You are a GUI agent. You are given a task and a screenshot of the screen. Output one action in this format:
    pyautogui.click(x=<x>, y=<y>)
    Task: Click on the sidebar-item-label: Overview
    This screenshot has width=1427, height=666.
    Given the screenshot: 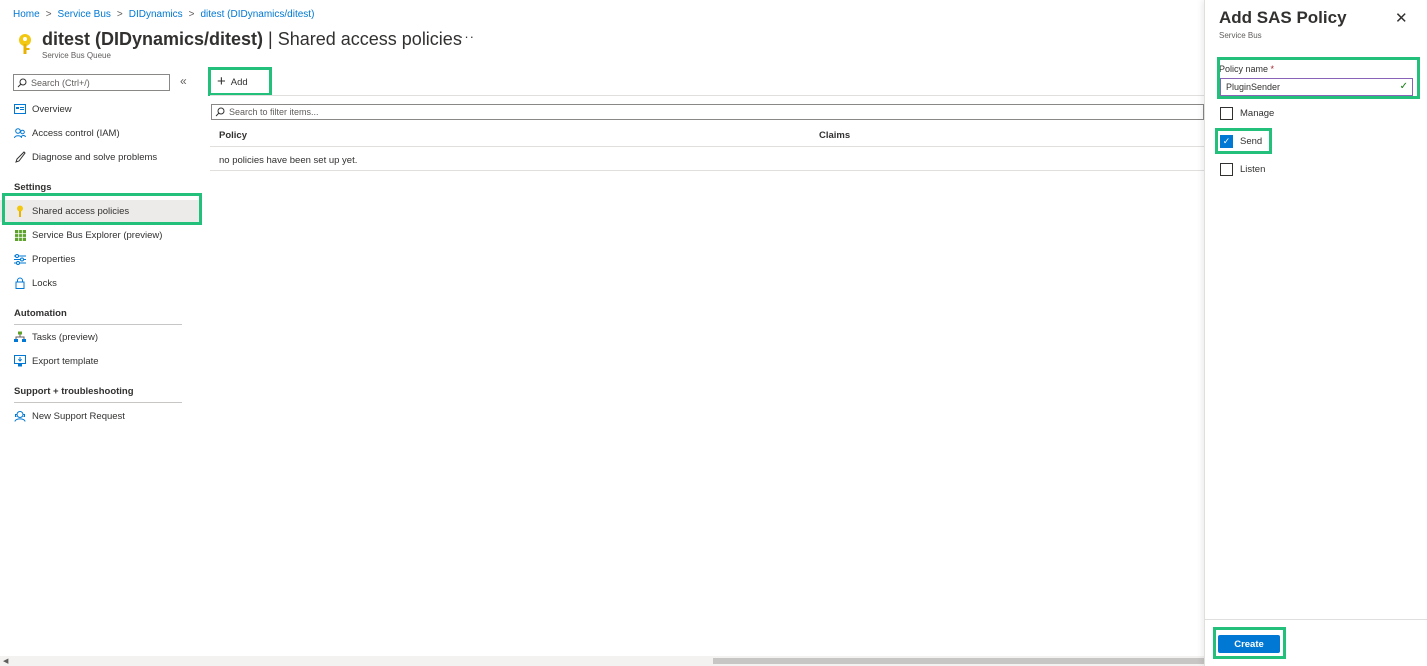 What is the action you would take?
    pyautogui.click(x=52, y=109)
    